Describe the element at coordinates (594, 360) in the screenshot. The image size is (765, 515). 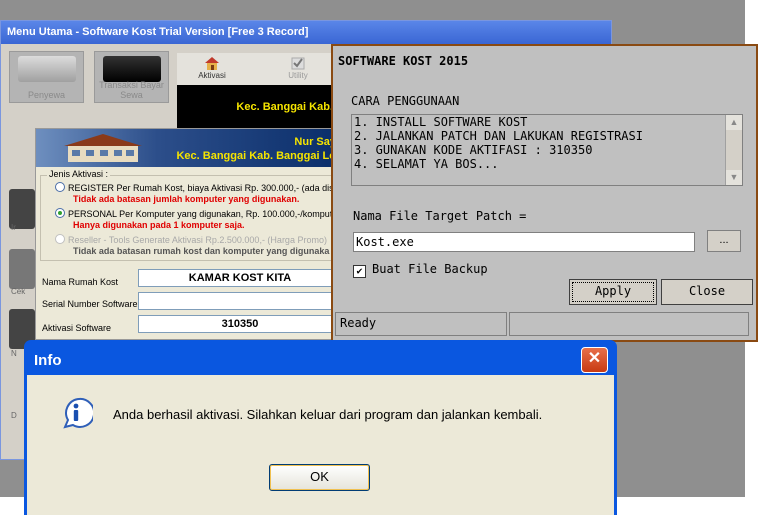
I see `close-icon: ✕` at that location.